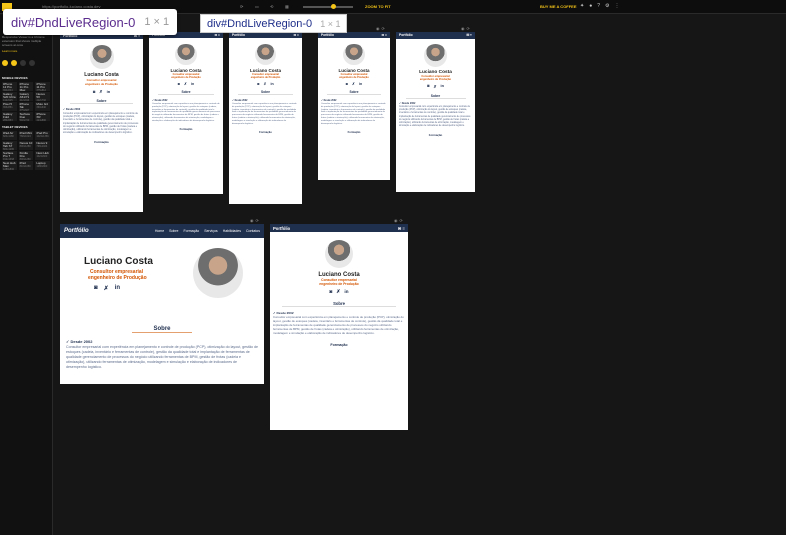 This screenshot has width=786, height=535. What do you see at coordinates (9, 165) in the screenshot?
I see `tablets-device-item: Nest Hub Max 1280x800` at bounding box center [9, 165].